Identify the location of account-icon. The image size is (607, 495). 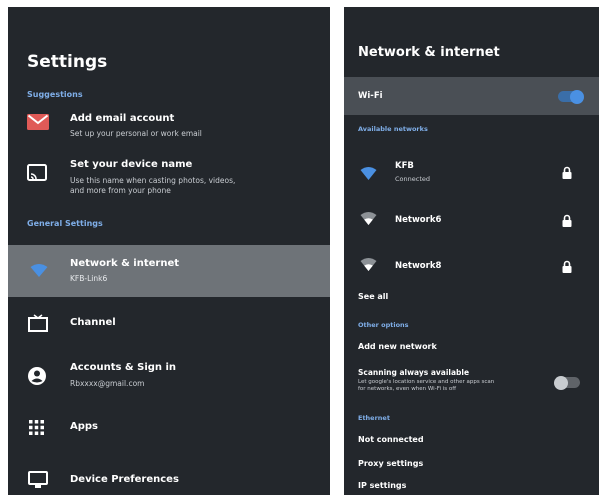
(37, 376).